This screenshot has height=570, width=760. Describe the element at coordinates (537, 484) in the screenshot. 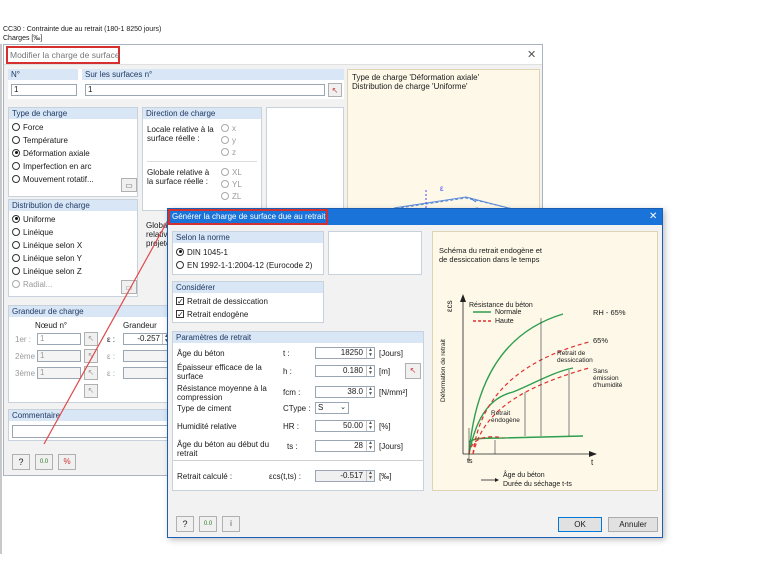

I see `duration-label: Durée du séchage t-ts` at that location.